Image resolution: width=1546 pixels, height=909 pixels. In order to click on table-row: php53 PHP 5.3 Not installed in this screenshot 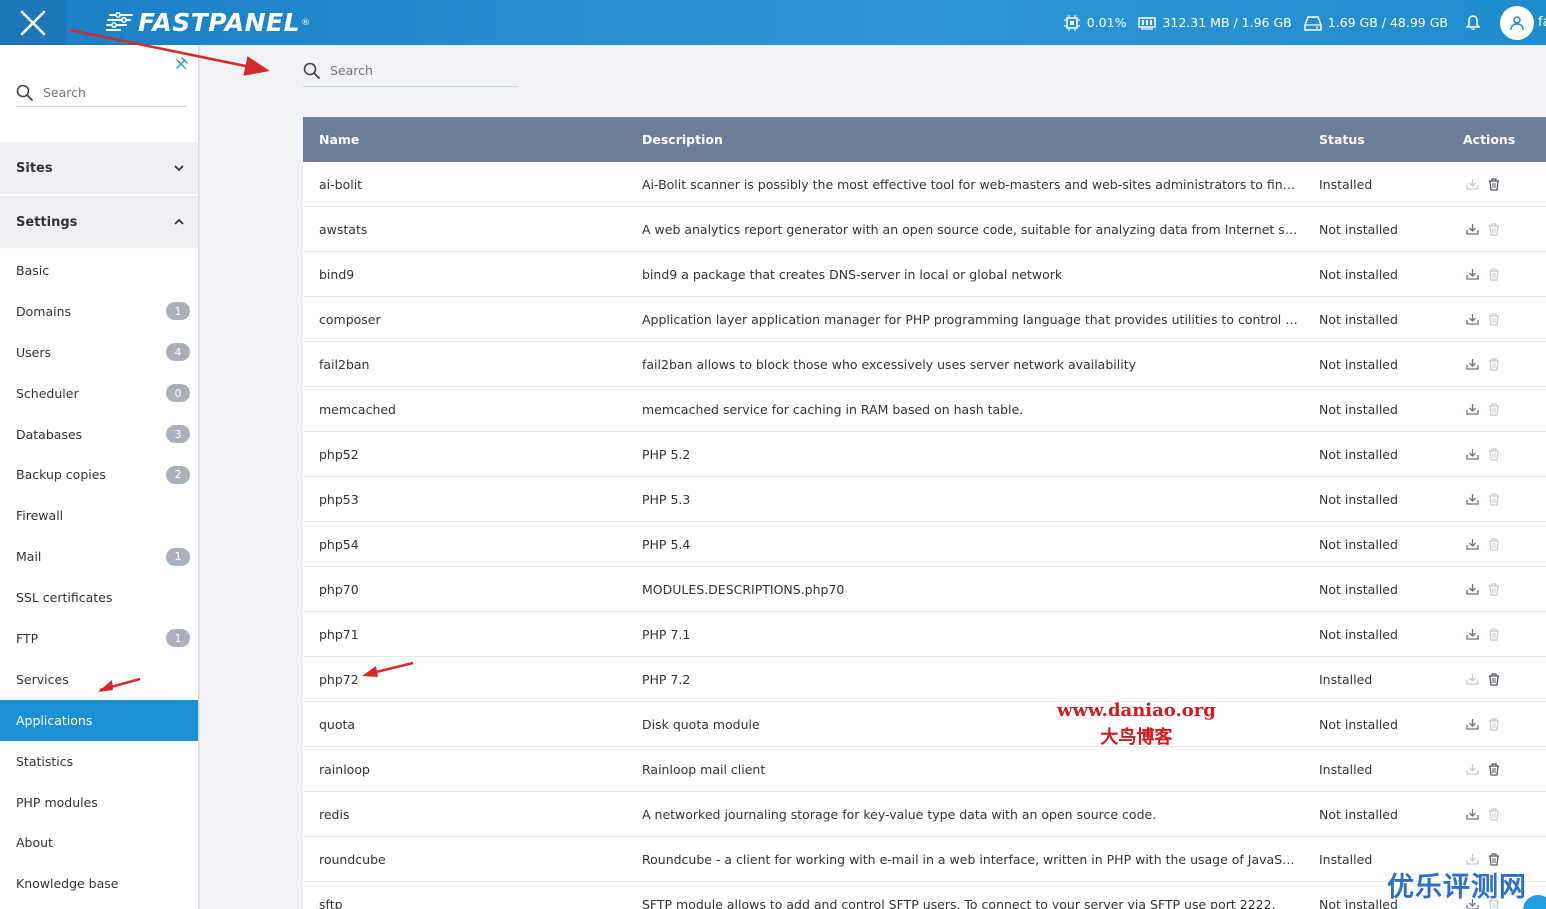, I will do `click(924, 499)`.